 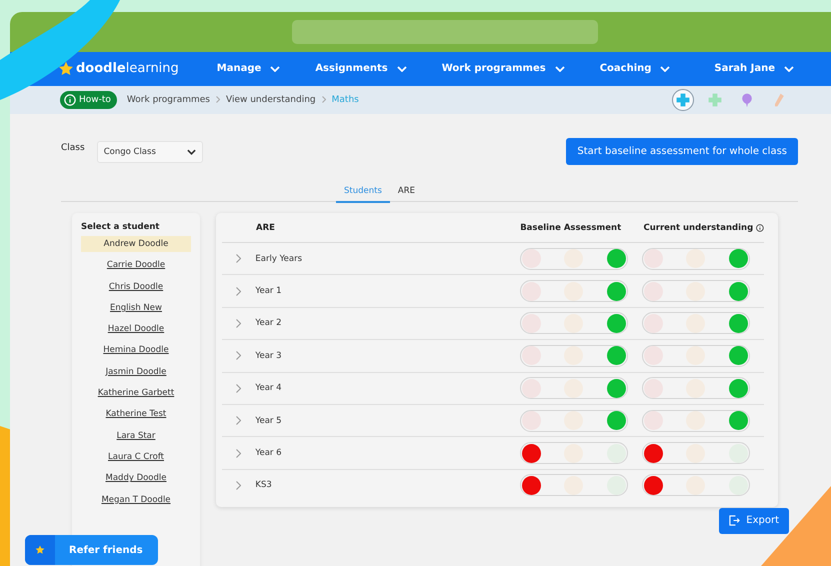 What do you see at coordinates (136, 478) in the screenshot?
I see `student-link: Maddy Doodle` at bounding box center [136, 478].